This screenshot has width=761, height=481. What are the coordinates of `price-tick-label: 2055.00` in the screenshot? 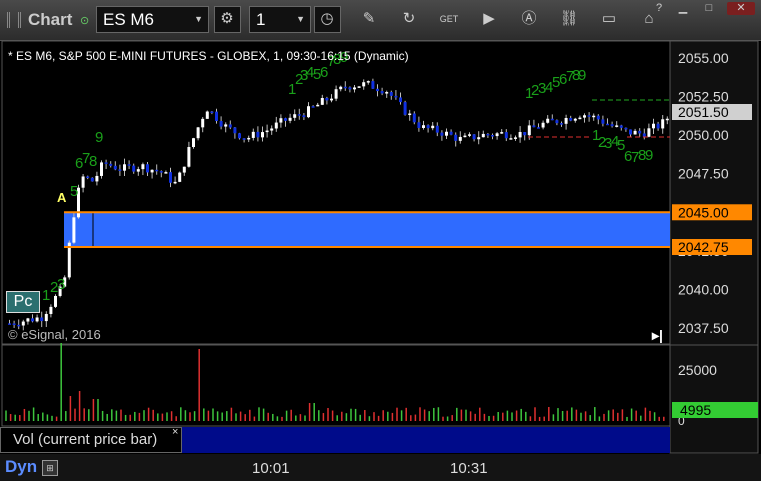 It's located at (703, 58).